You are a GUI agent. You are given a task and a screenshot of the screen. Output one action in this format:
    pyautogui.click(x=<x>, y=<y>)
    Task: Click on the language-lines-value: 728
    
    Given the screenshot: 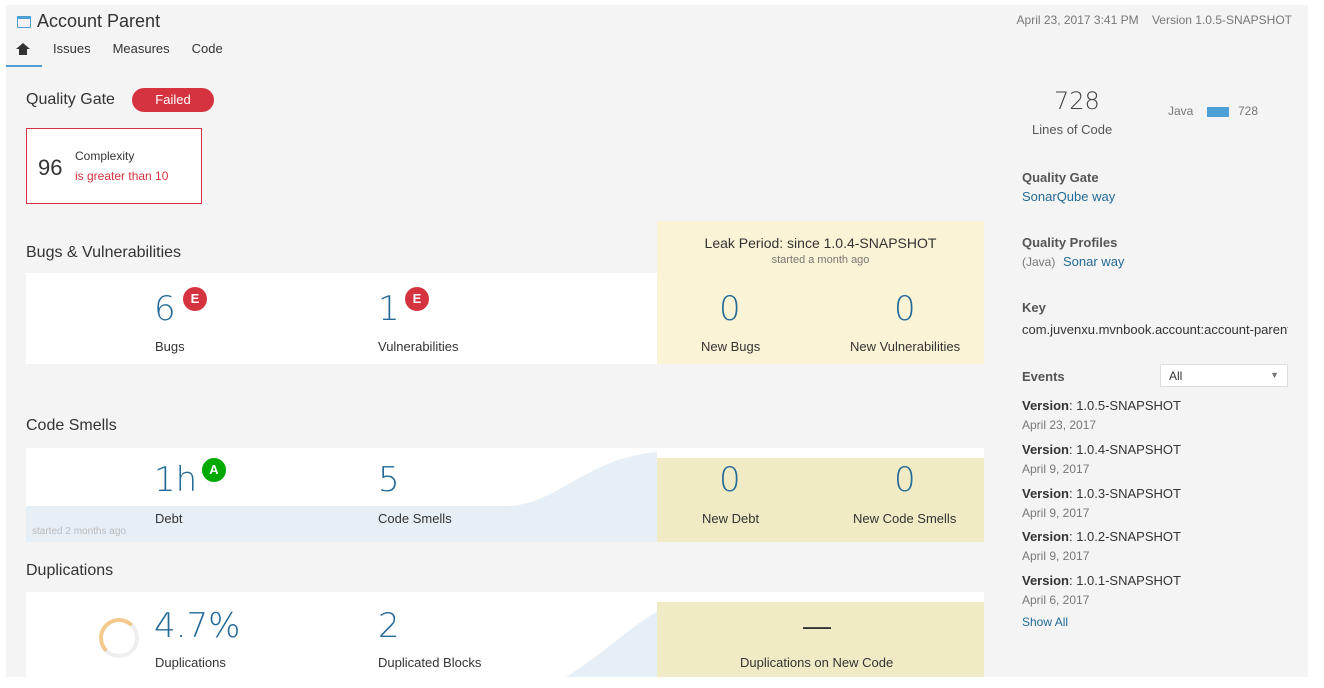 What is the action you would take?
    pyautogui.click(x=1248, y=111)
    